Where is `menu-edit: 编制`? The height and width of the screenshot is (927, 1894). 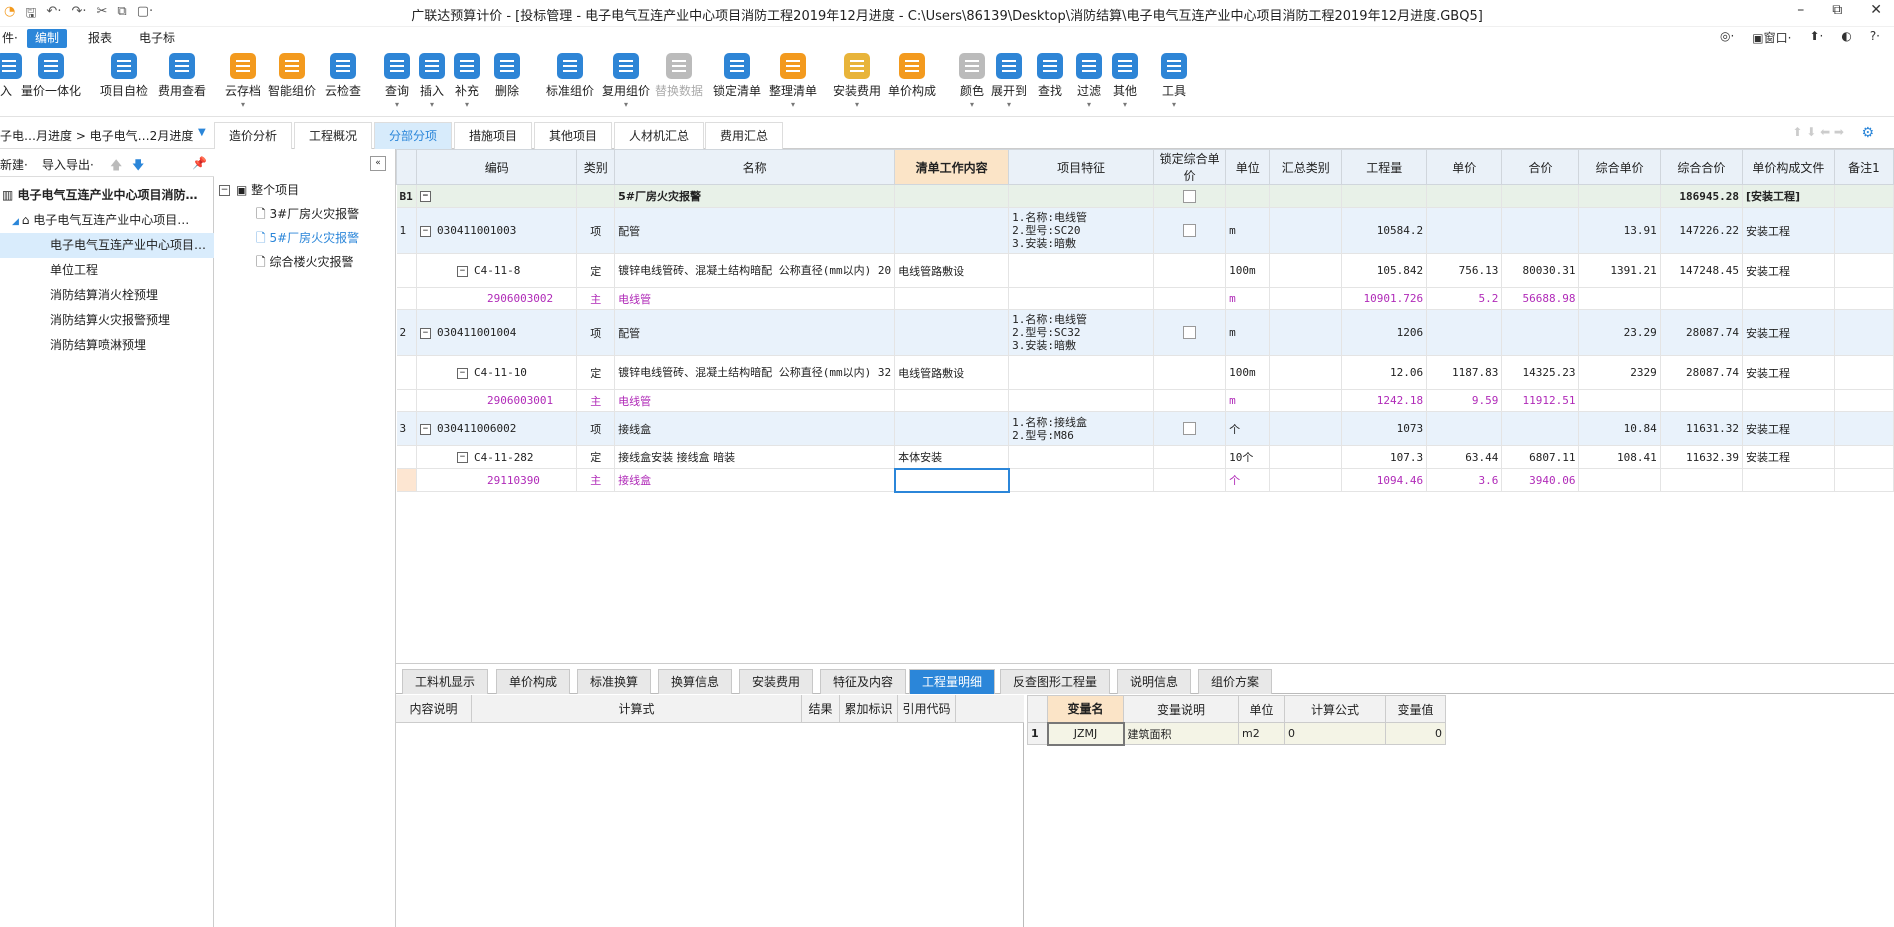
menu-edit: 编制 is located at coordinates (47, 38).